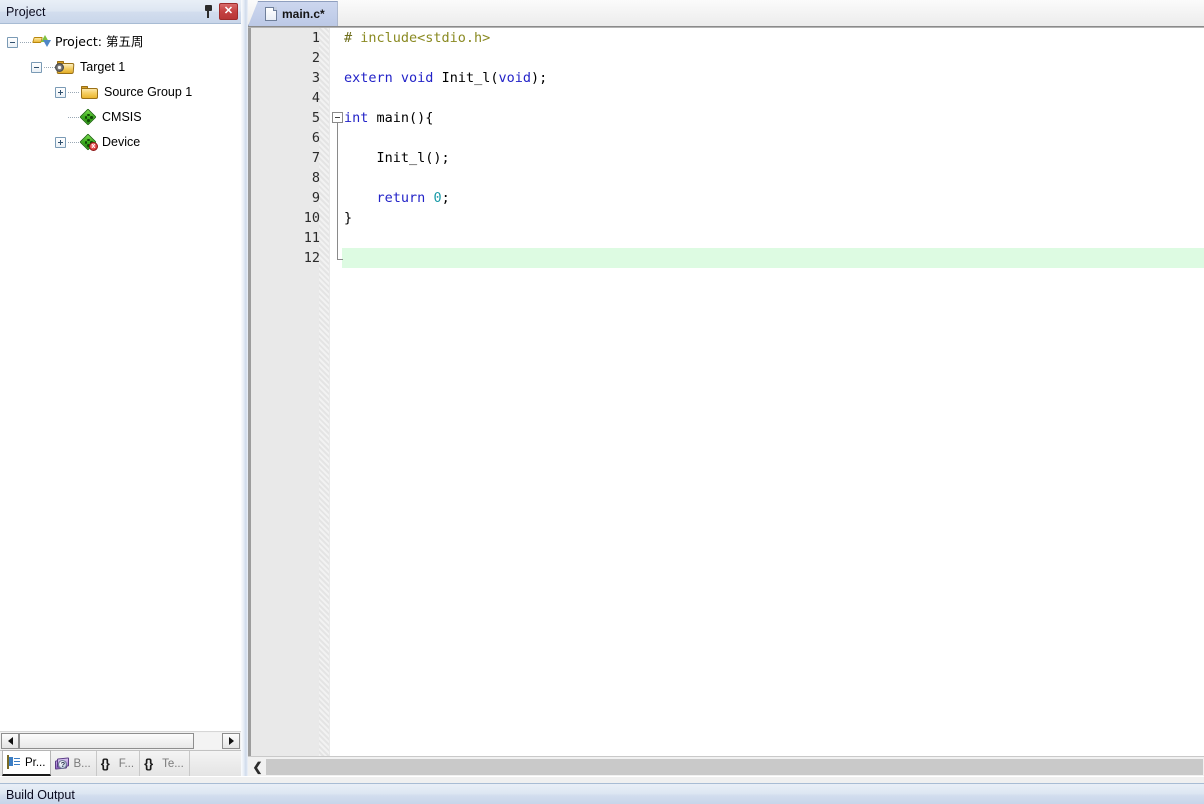 Image resolution: width=1204 pixels, height=804 pixels. I want to click on line-number: 9, so click(315, 198).